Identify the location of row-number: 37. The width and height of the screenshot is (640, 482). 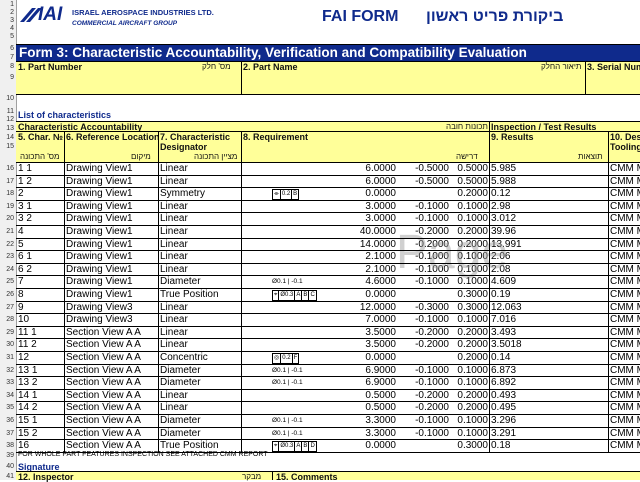
(8, 433).